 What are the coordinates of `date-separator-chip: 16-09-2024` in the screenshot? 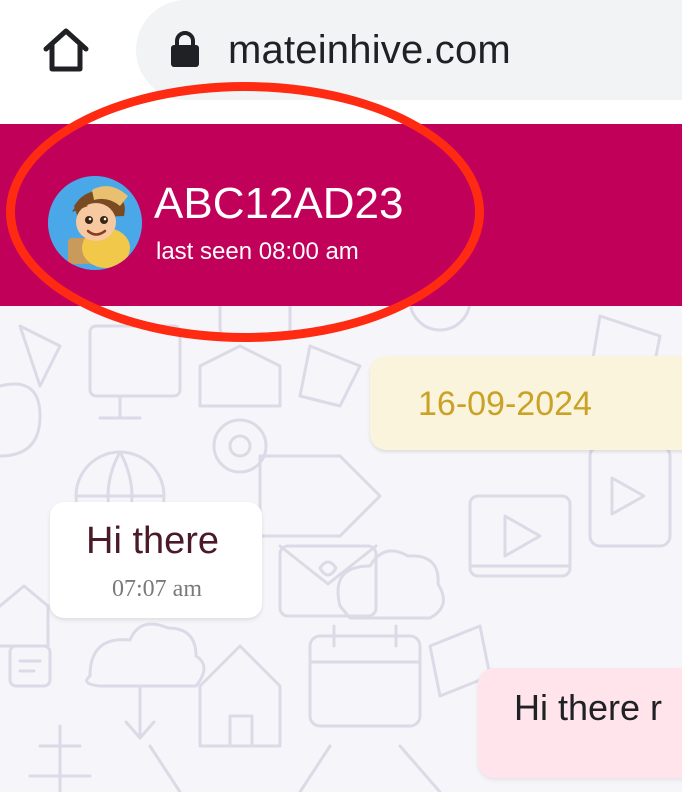 It's located at (526, 403).